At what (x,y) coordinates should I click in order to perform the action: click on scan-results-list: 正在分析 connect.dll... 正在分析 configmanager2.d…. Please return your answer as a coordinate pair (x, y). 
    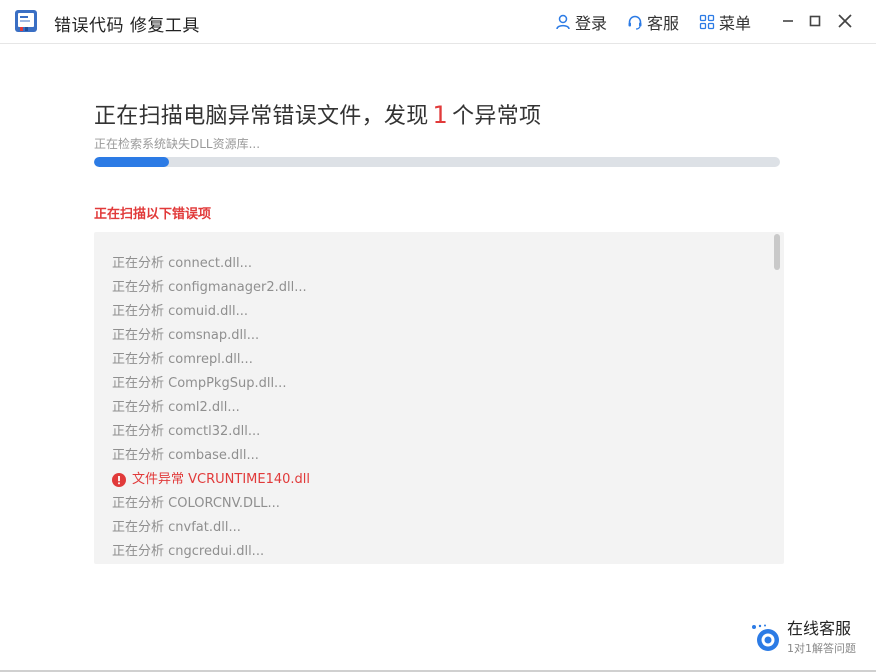
    Looking at the image, I should click on (211, 408).